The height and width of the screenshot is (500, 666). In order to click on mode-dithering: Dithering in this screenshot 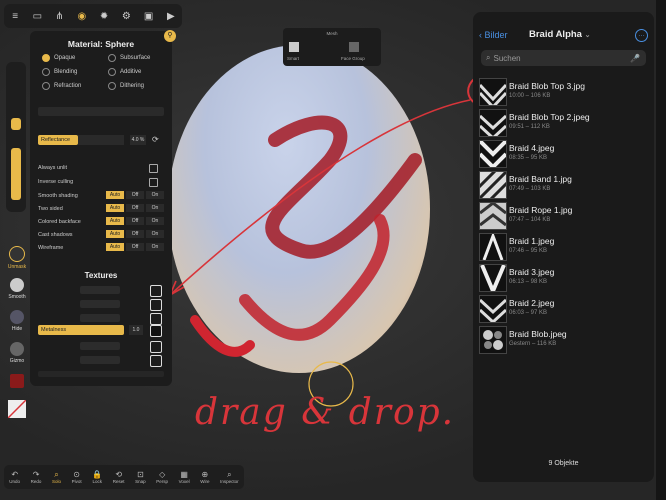, I will do `click(126, 86)`.